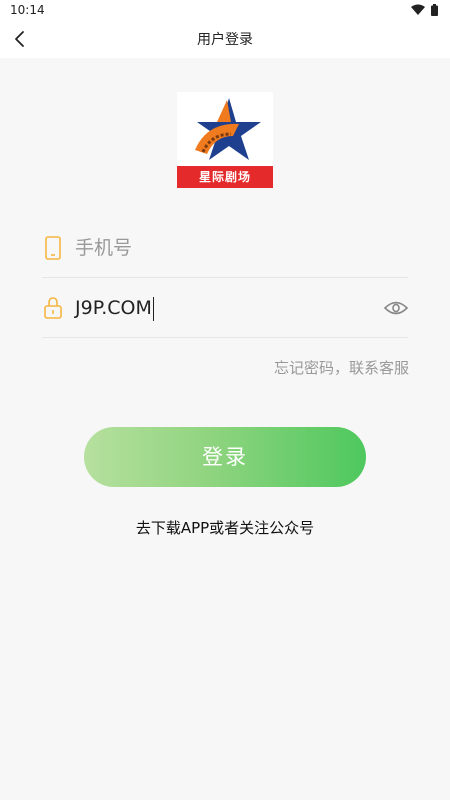 The height and width of the screenshot is (800, 450). Describe the element at coordinates (225, 527) in the screenshot. I see `download-app-link: 去下载APP或者关注公众号` at that location.